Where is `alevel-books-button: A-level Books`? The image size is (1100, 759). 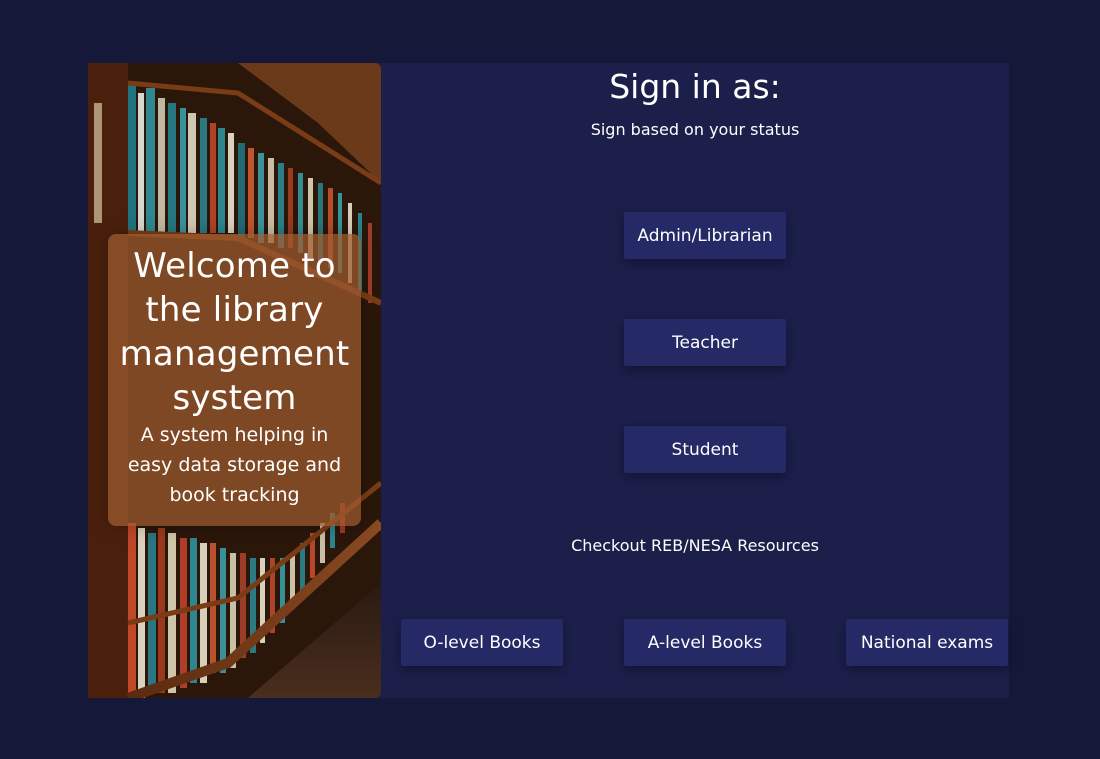 alevel-books-button: A-level Books is located at coordinates (705, 642).